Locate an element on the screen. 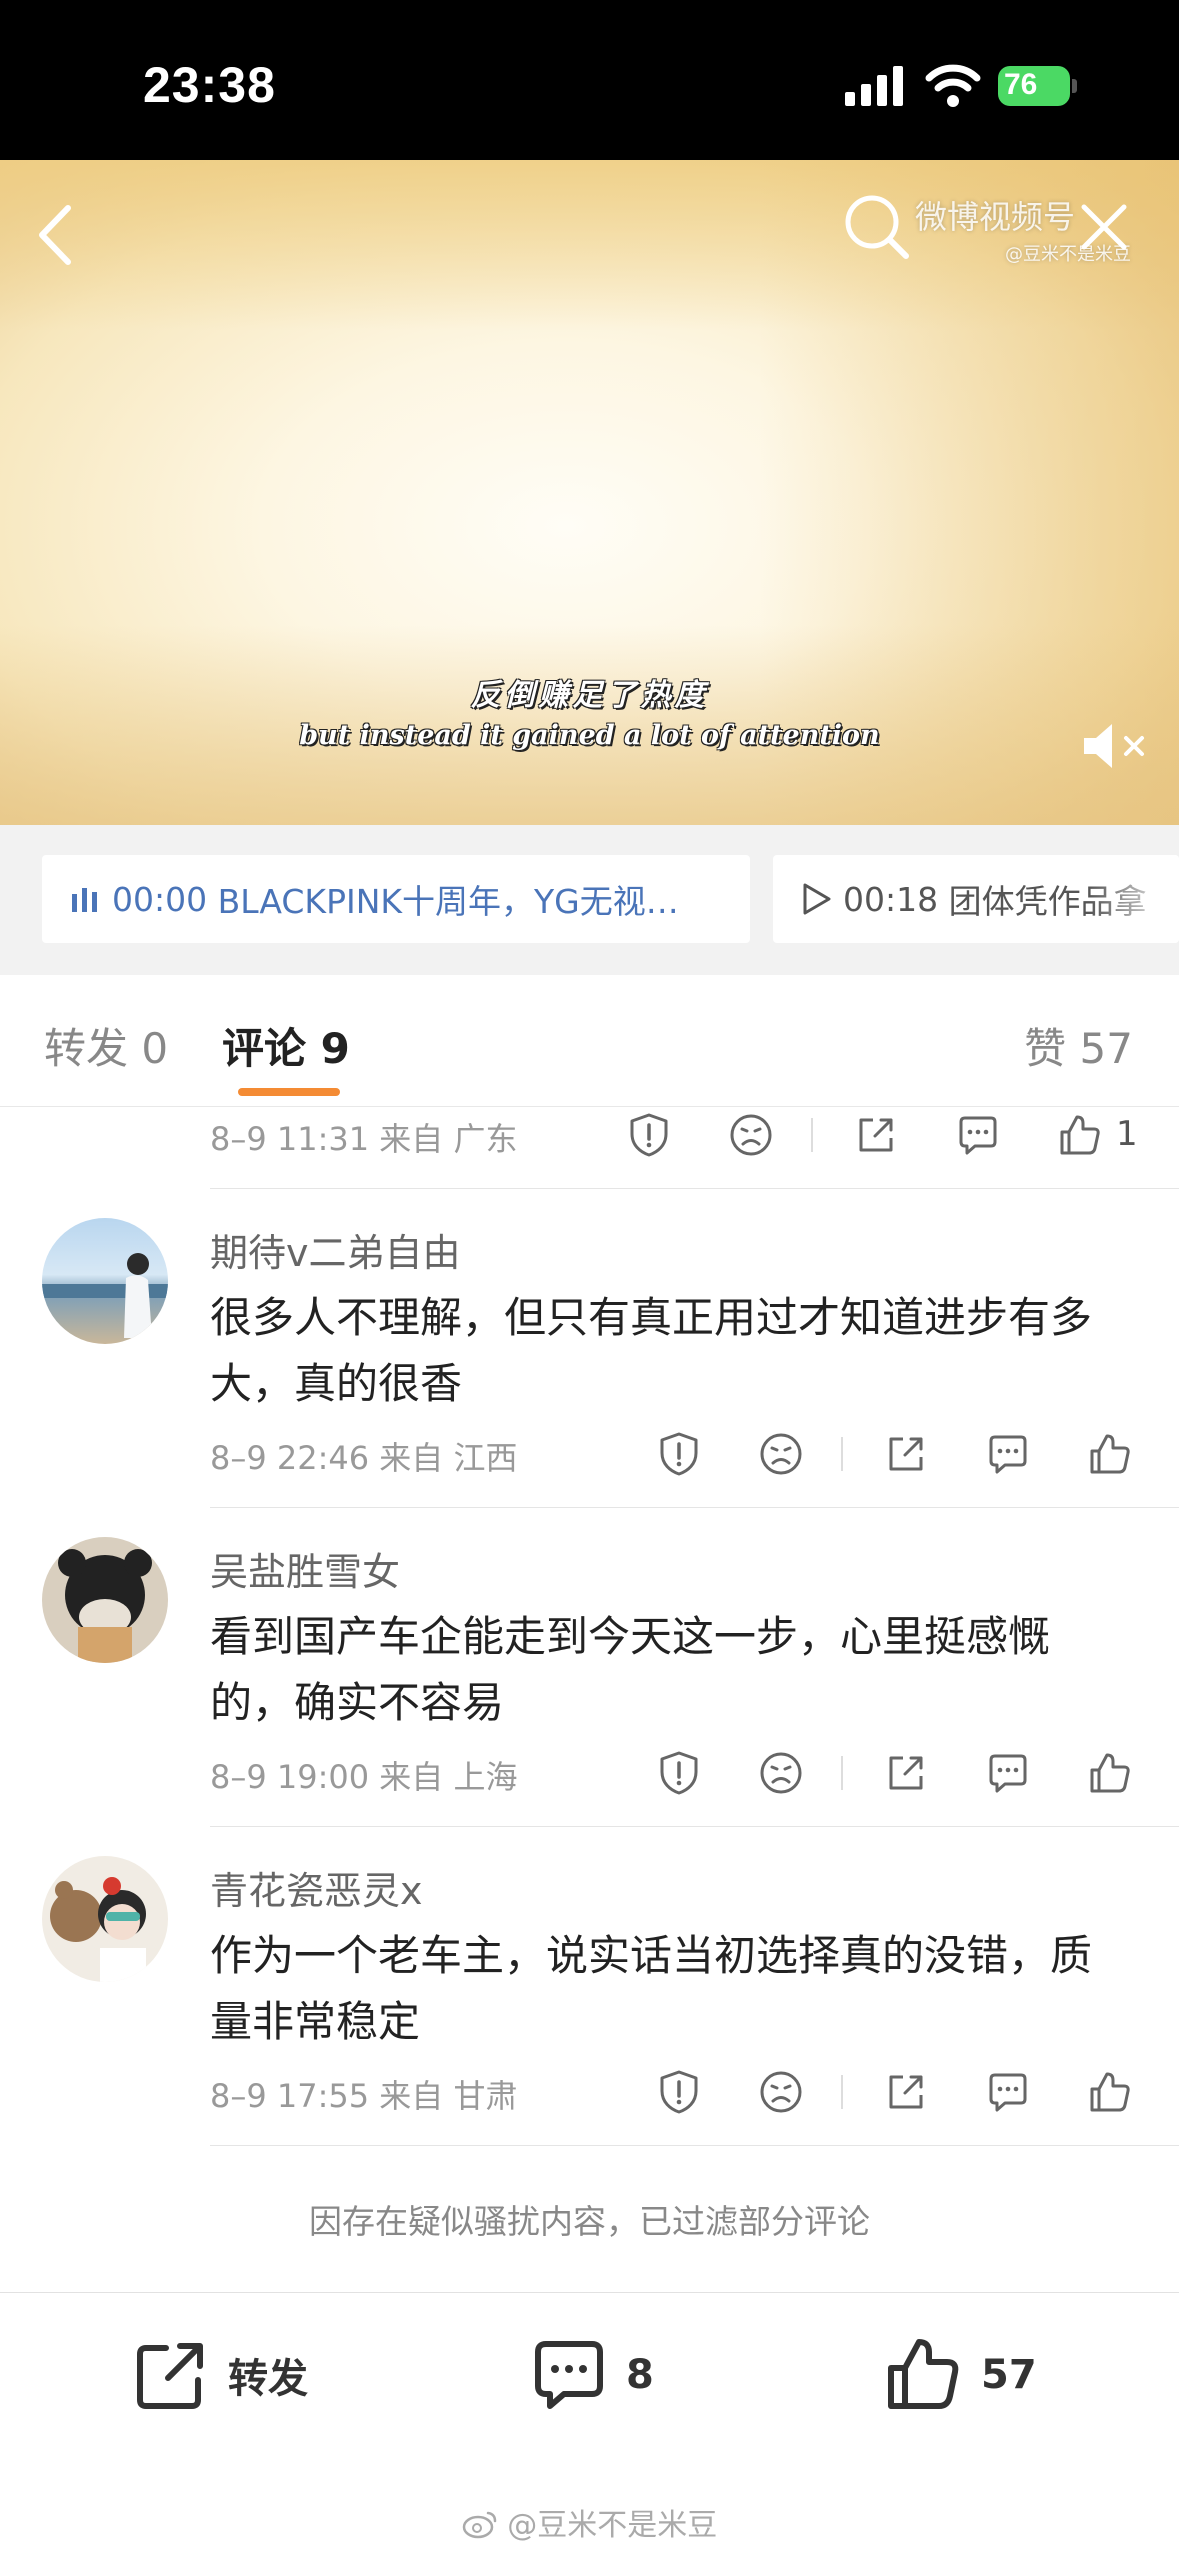  like-count: 57 is located at coordinates (1009, 2375).